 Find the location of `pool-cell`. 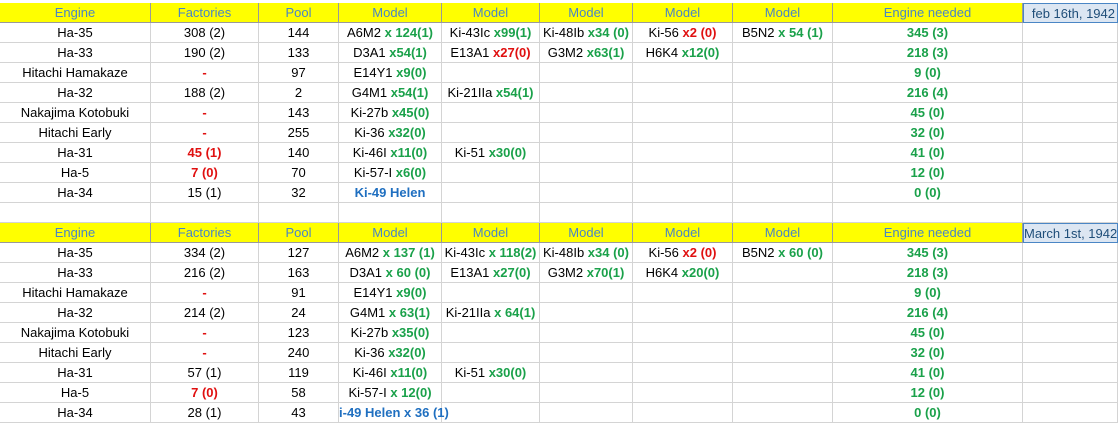

pool-cell is located at coordinates (299, 213).